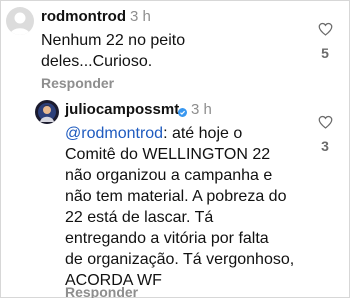 This screenshot has height=298, width=350. I want to click on like-count: 5, so click(325, 53).